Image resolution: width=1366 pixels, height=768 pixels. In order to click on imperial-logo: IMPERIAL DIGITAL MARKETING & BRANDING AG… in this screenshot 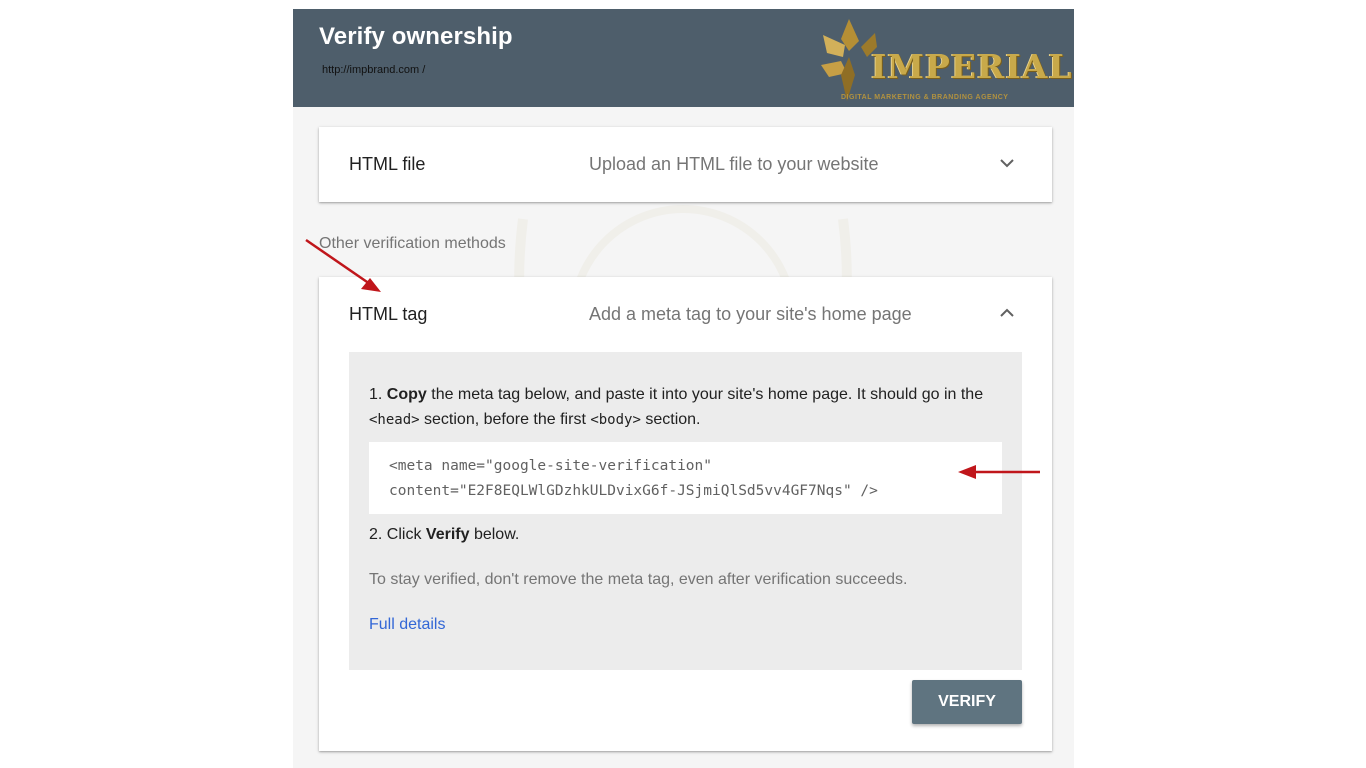, I will do `click(945, 61)`.